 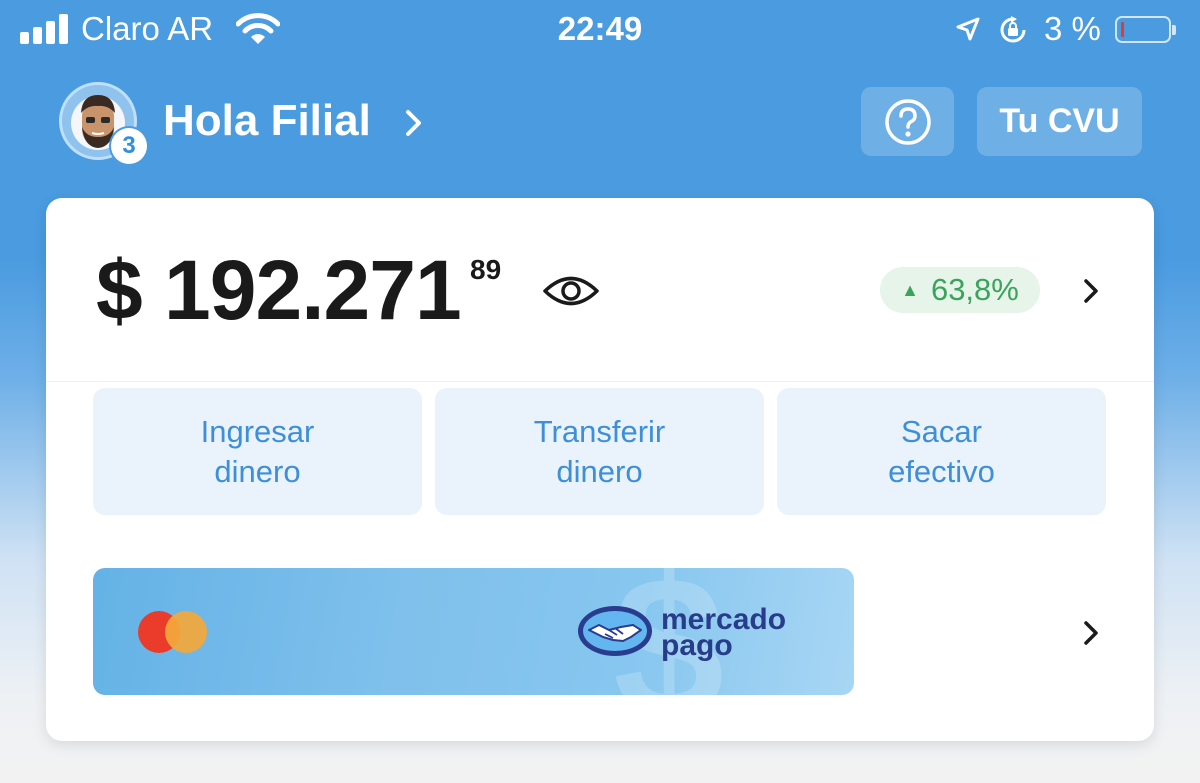 I want to click on withdraw-cash-button: Sacar efectivo, so click(x=941, y=451).